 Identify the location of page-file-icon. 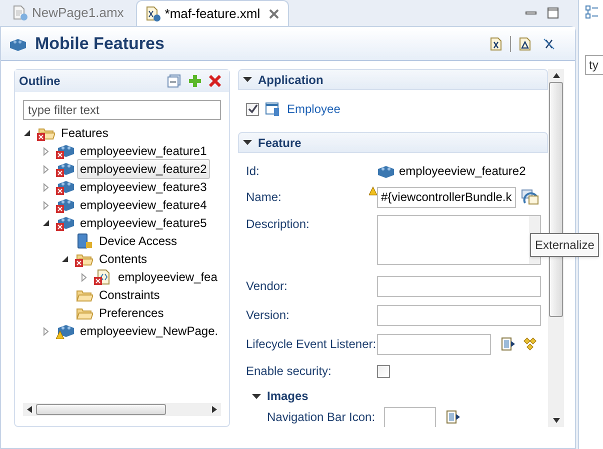
(20, 13).